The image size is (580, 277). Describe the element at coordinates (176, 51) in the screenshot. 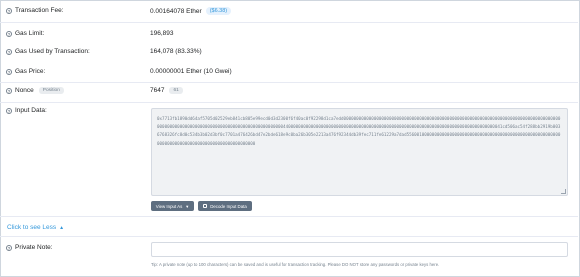

I see `gas-used-value: 164,078 (83.33%)` at that location.